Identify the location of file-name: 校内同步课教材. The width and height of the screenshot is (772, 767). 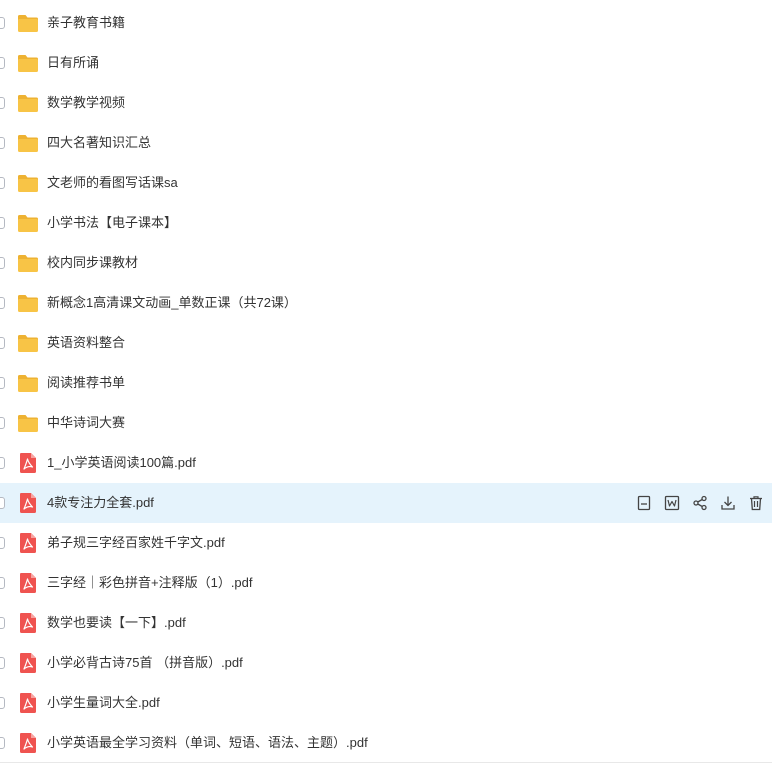
(92, 263).